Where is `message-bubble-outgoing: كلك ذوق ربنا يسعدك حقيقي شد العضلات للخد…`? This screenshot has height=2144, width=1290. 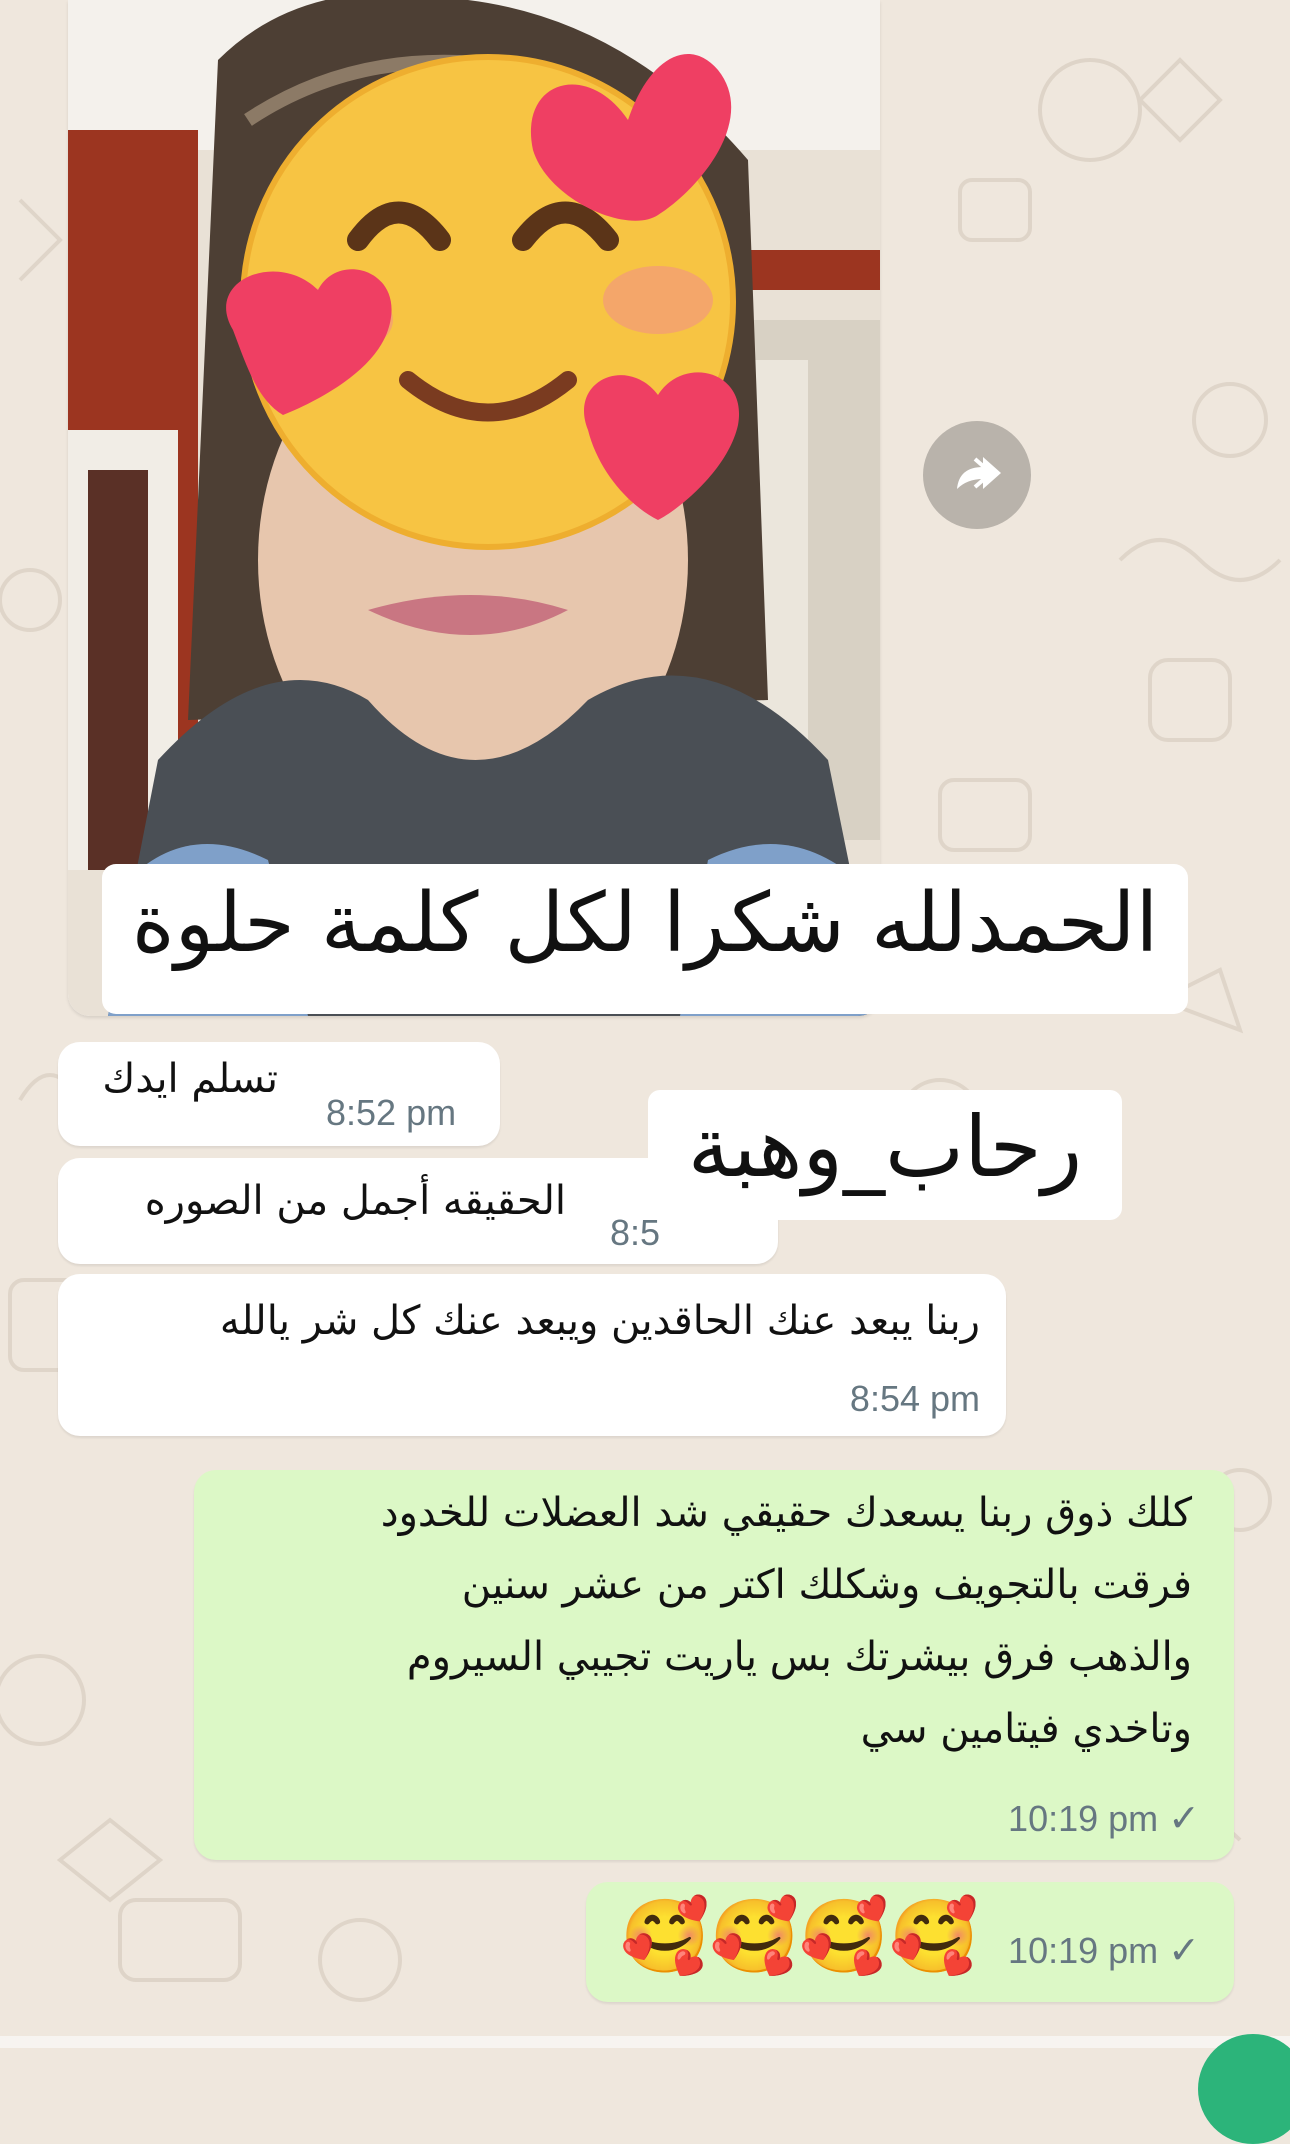 message-bubble-outgoing: كلك ذوق ربنا يسعدك حقيقي شد العضلات للخد… is located at coordinates (714, 1665).